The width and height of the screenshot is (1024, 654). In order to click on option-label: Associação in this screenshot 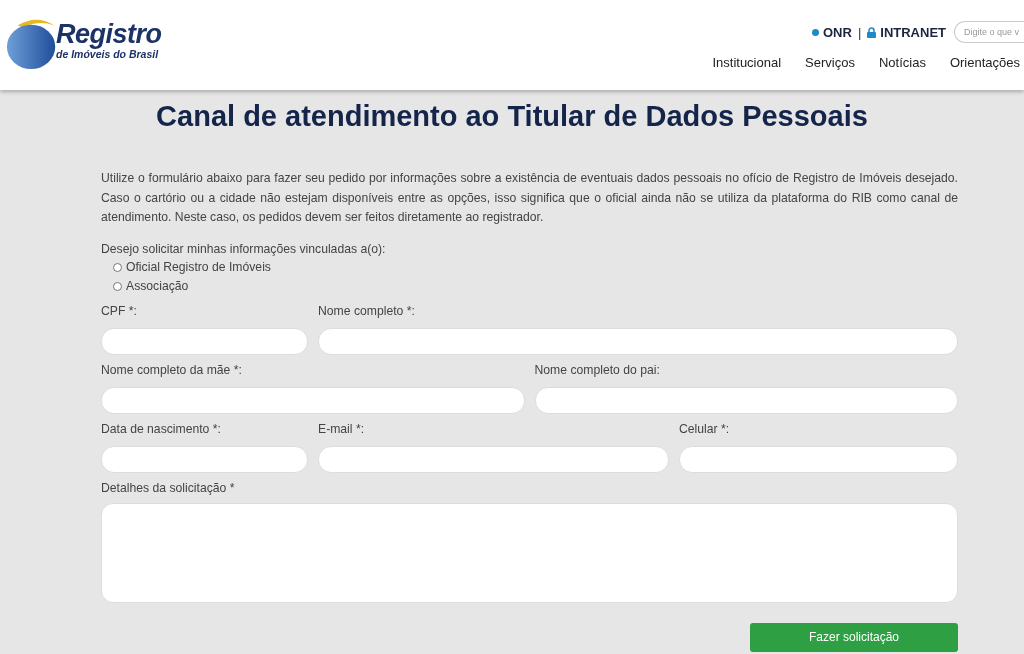, I will do `click(157, 286)`.